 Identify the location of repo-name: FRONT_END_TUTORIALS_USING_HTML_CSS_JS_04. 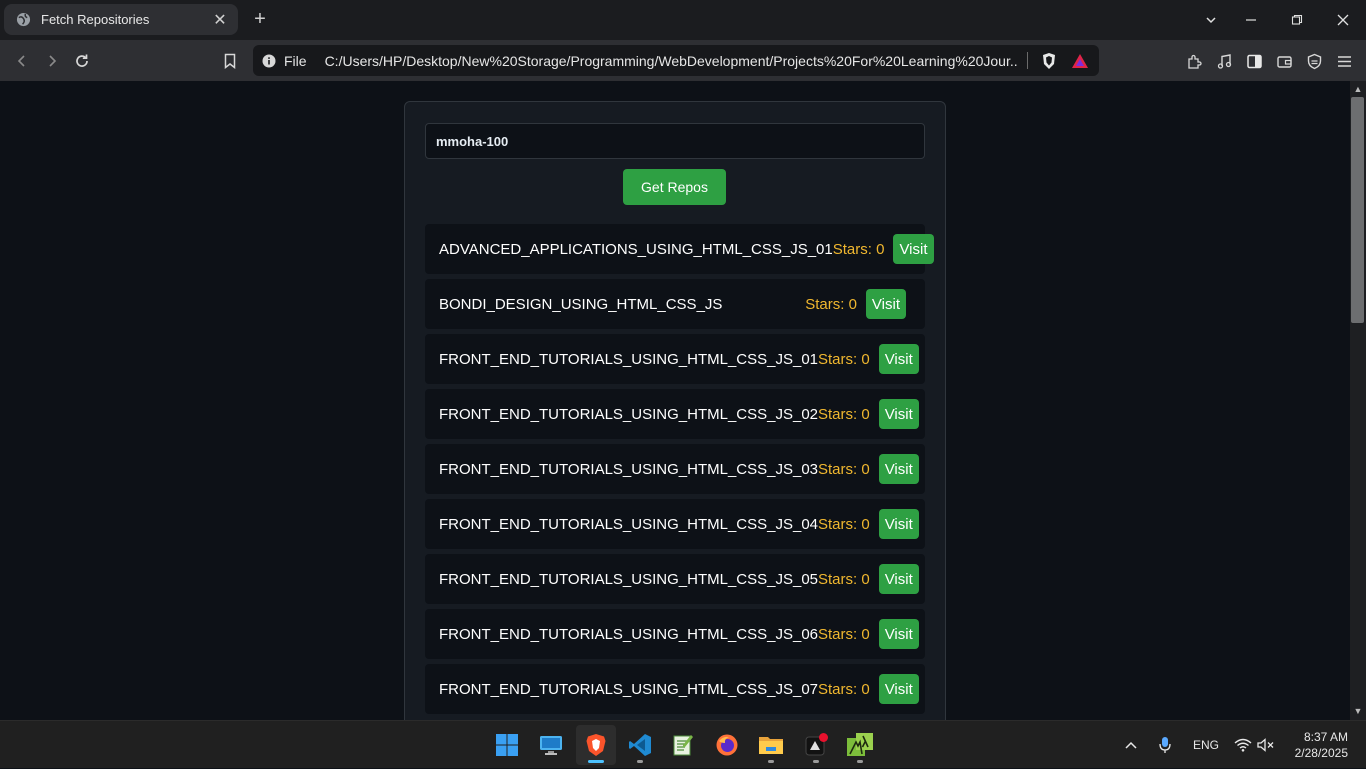
(628, 524).